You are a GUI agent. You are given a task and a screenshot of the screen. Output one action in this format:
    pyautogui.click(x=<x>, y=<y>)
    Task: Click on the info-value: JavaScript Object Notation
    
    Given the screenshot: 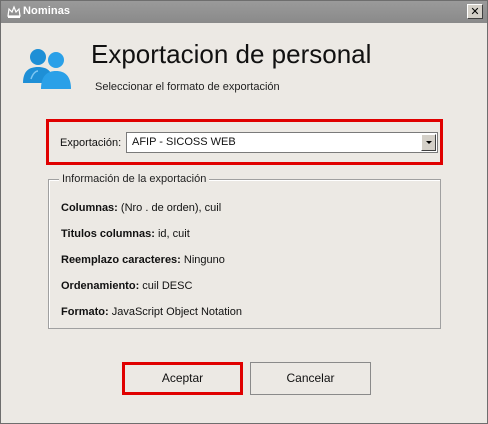 What is the action you would take?
    pyautogui.click(x=176, y=312)
    